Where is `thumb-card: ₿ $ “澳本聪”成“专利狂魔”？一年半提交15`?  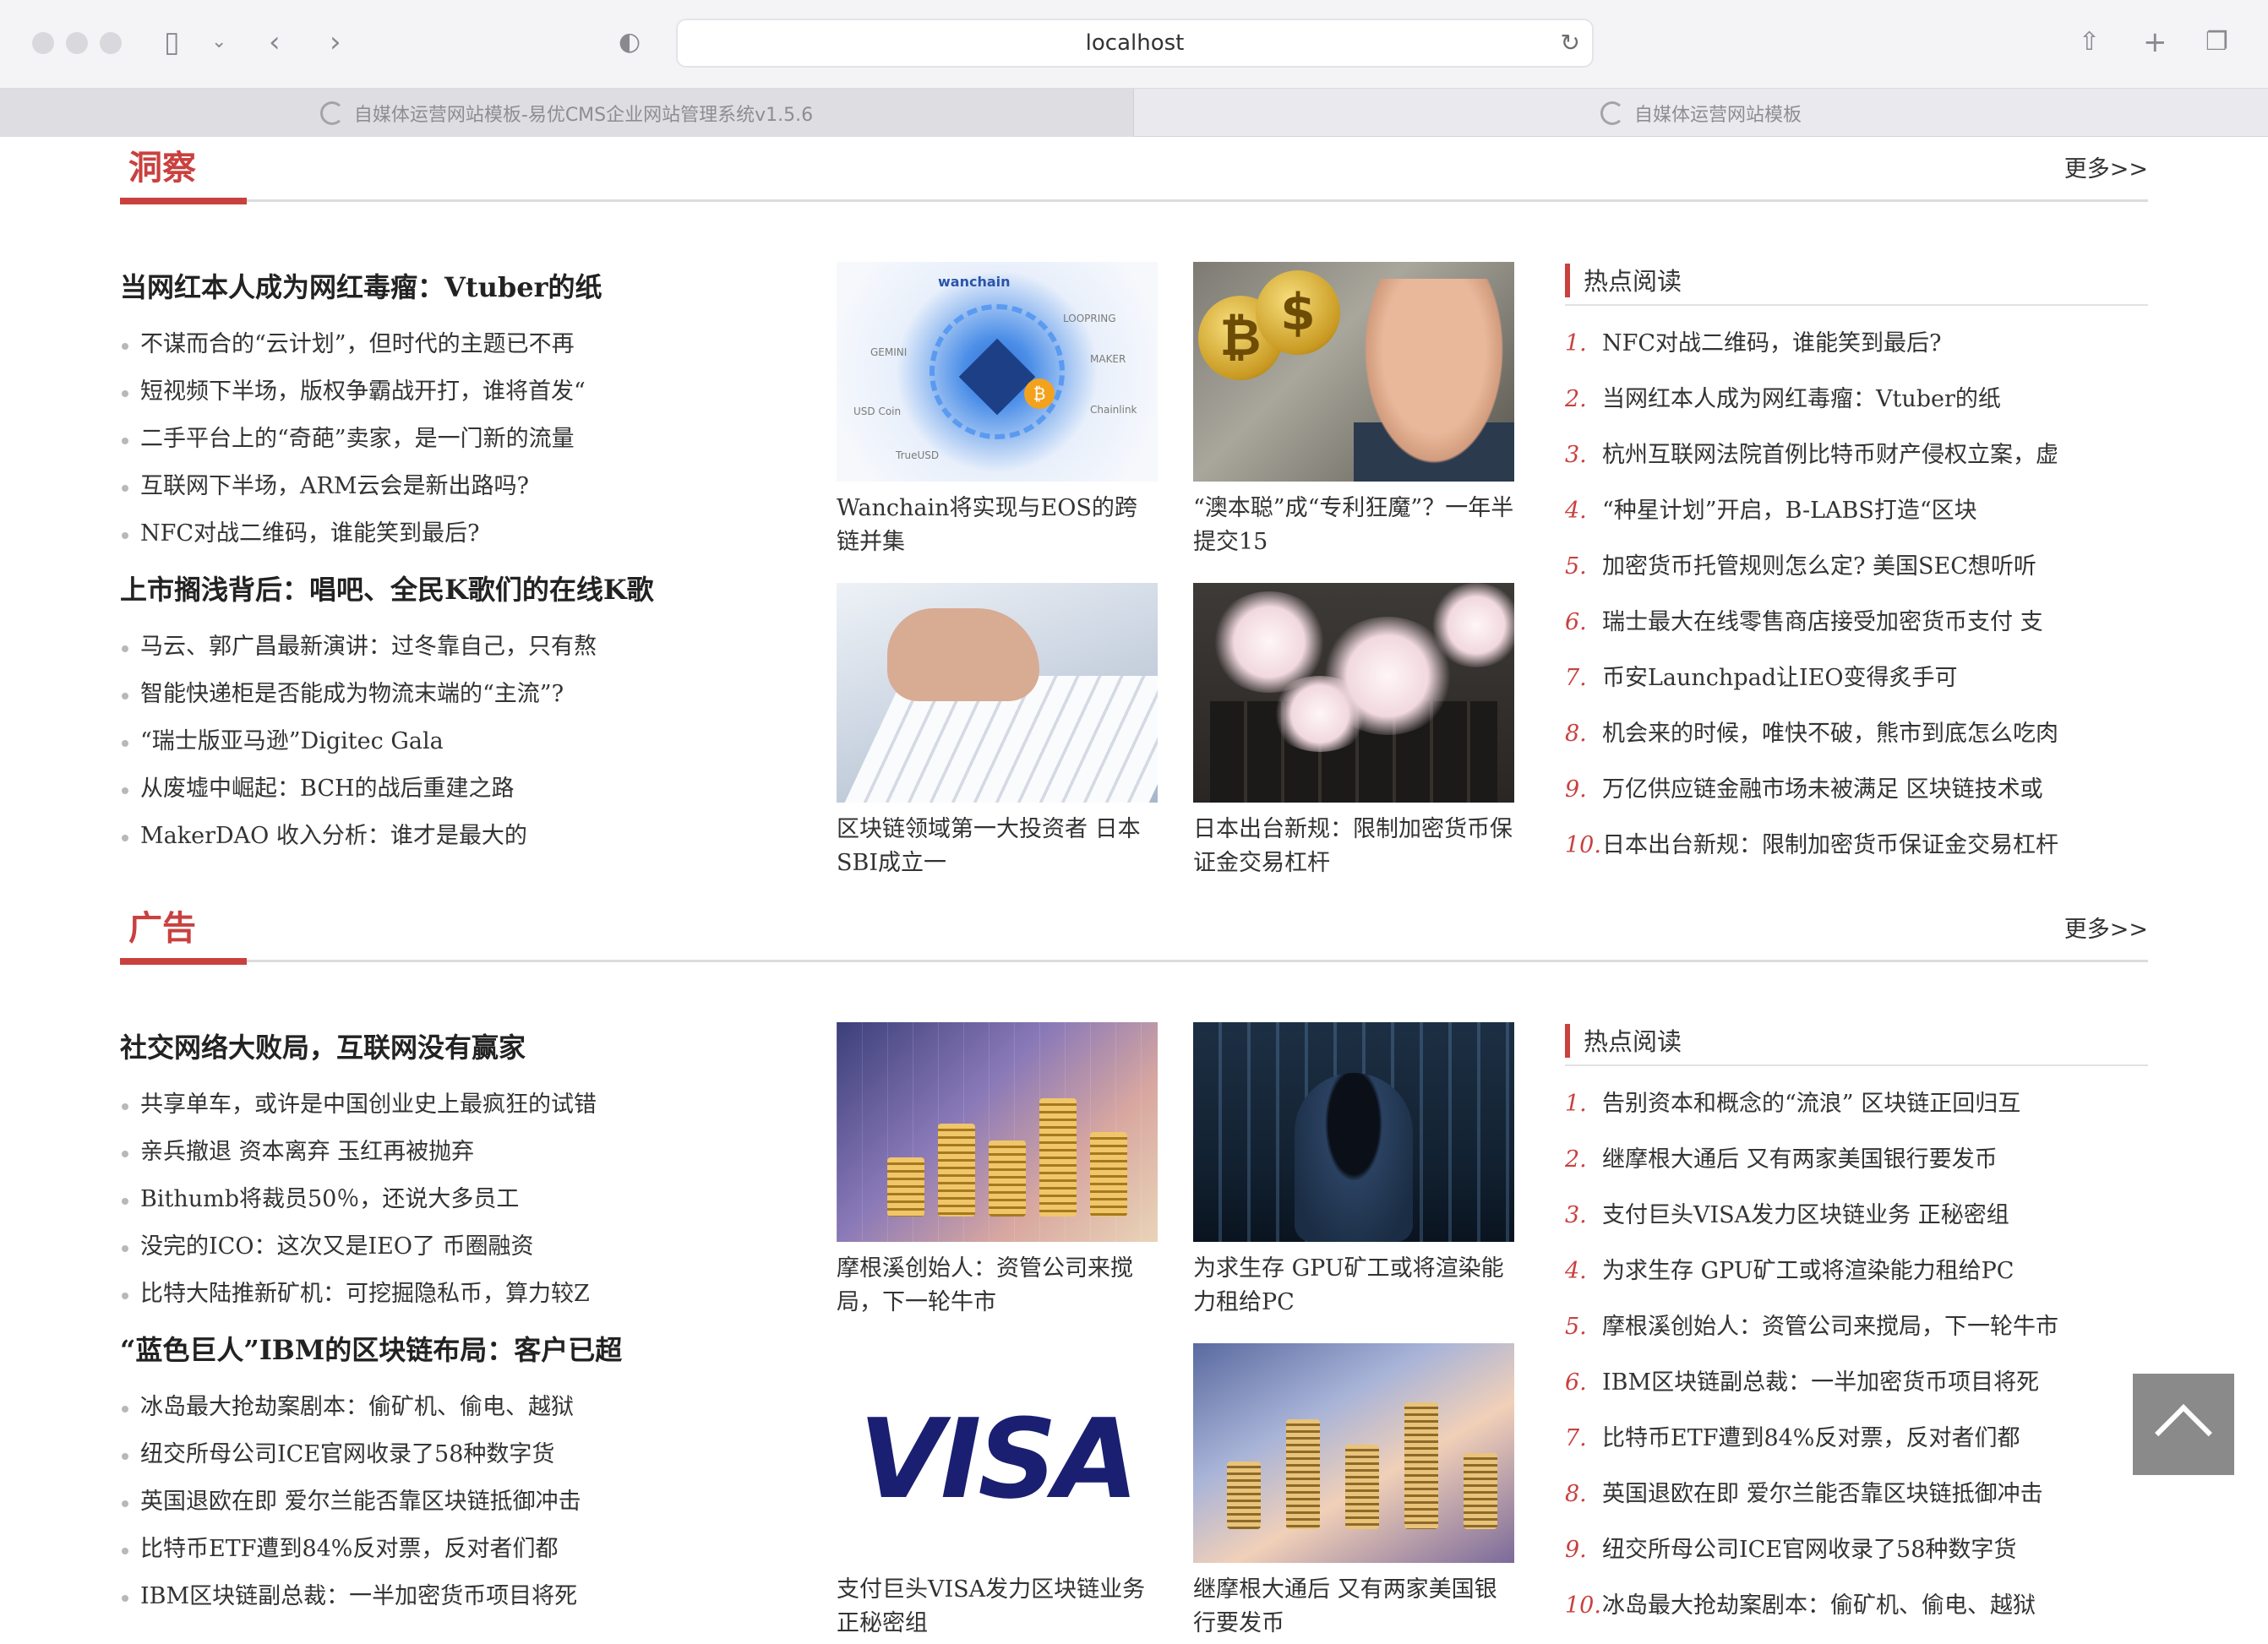 thumb-card: ₿ $ “澳本聪”成“专利狂魔”？一年半提交15 is located at coordinates (1353, 410).